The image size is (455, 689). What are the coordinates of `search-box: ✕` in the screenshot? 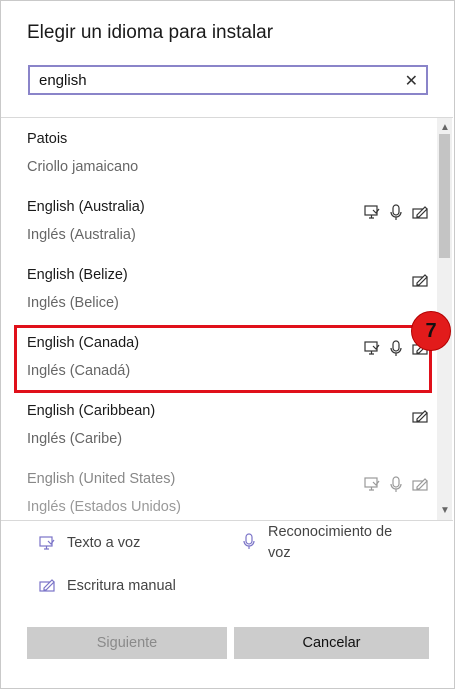 It's located at (228, 80).